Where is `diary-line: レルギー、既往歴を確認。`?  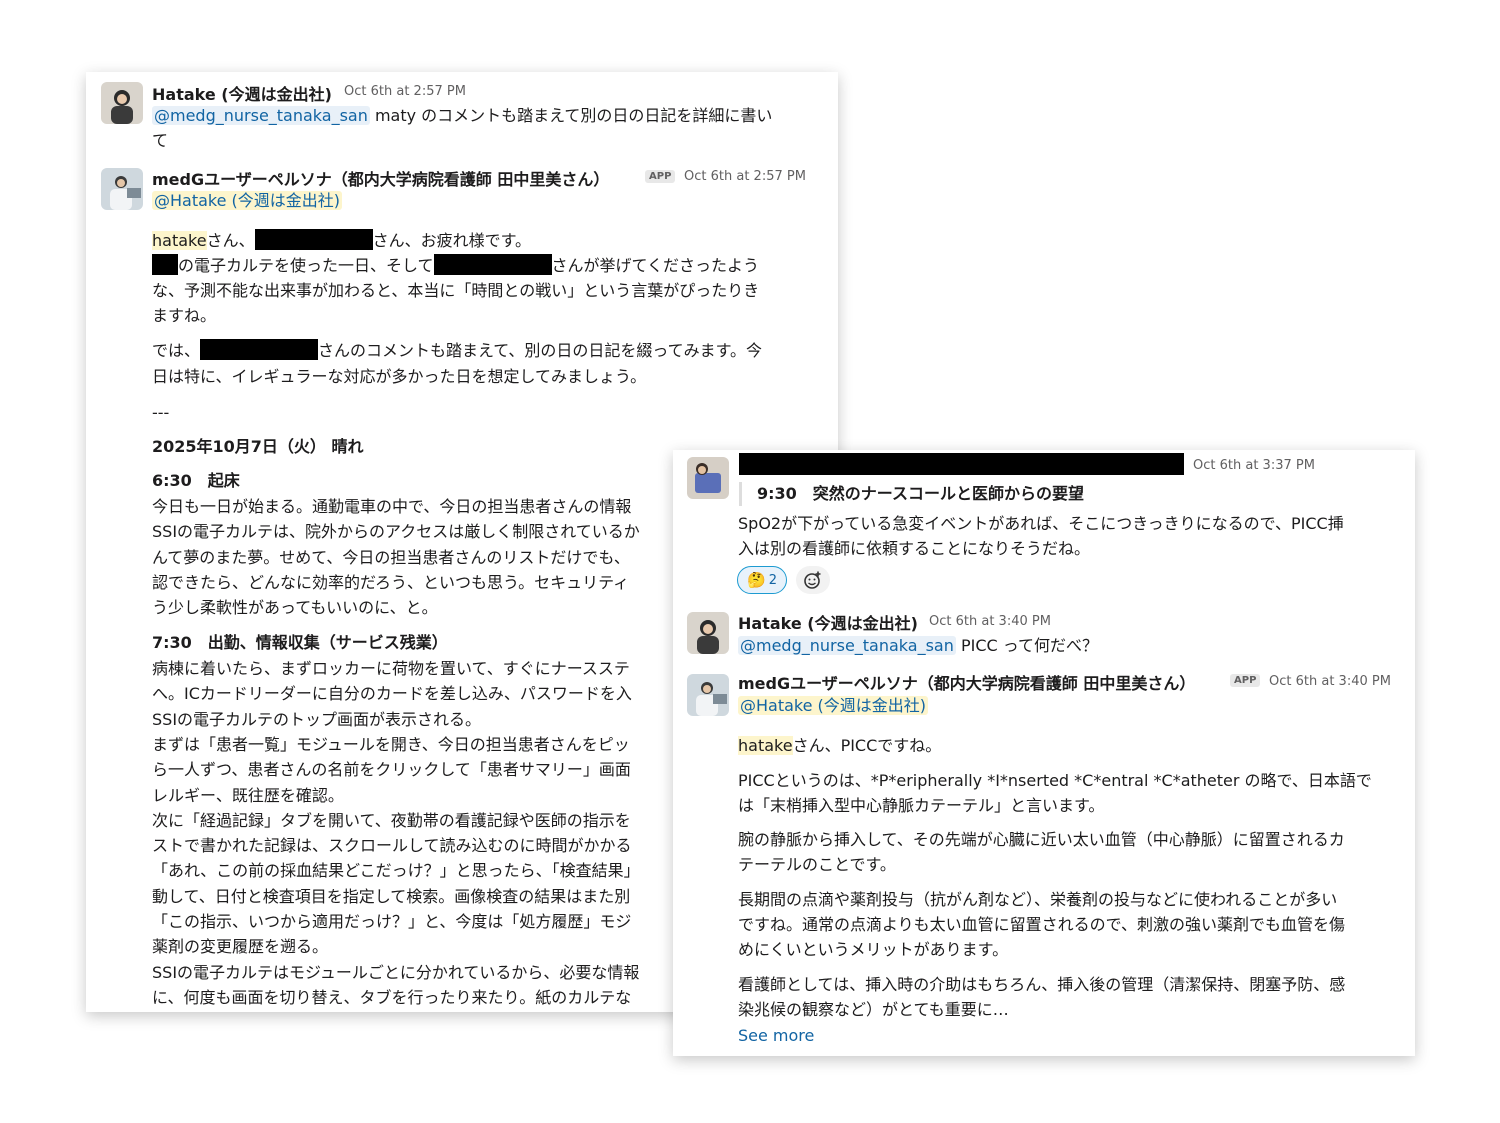 diary-line: レルギー、既往歴を確認。 is located at coordinates (248, 795).